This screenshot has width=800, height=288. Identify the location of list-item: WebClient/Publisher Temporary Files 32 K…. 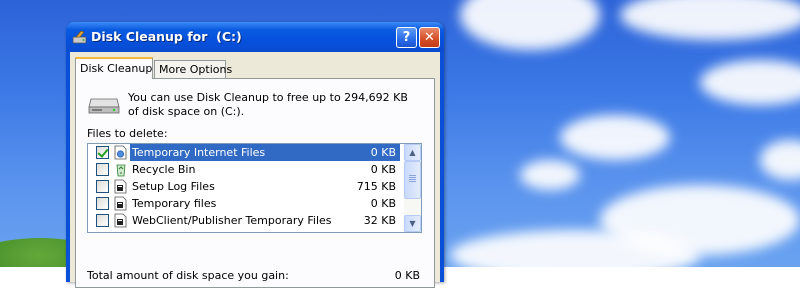
(246, 220).